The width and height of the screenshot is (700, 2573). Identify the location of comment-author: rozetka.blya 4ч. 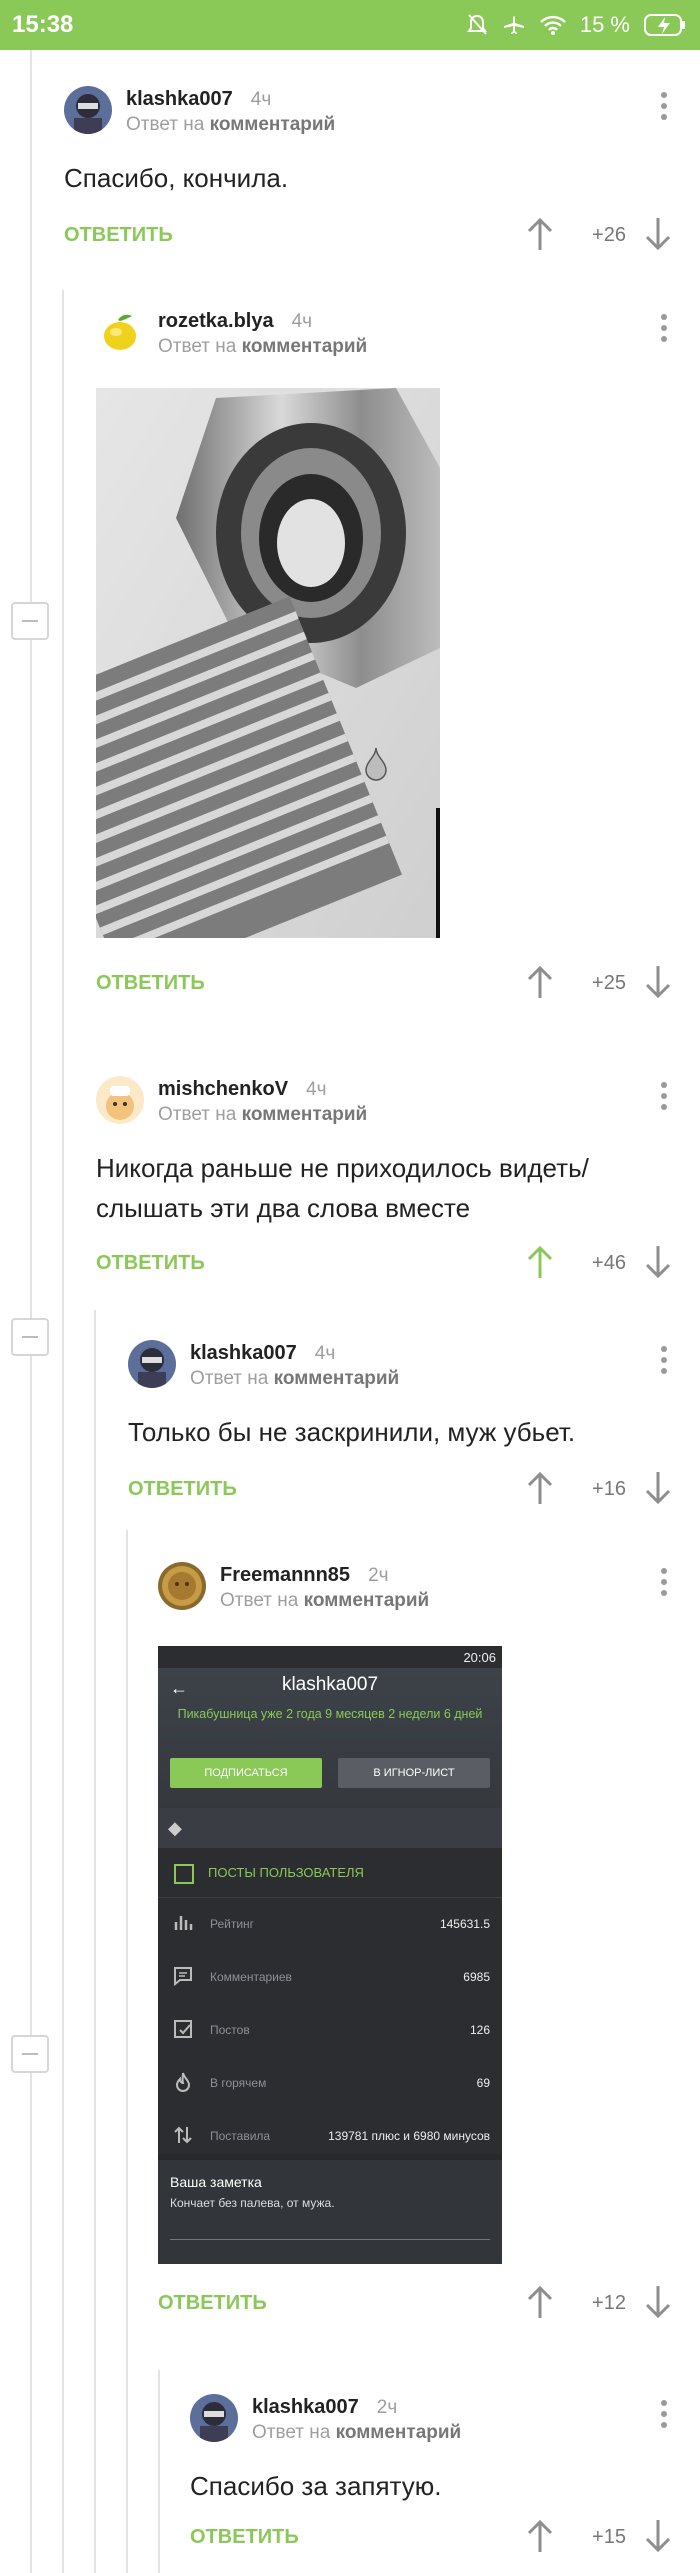
(235, 321).